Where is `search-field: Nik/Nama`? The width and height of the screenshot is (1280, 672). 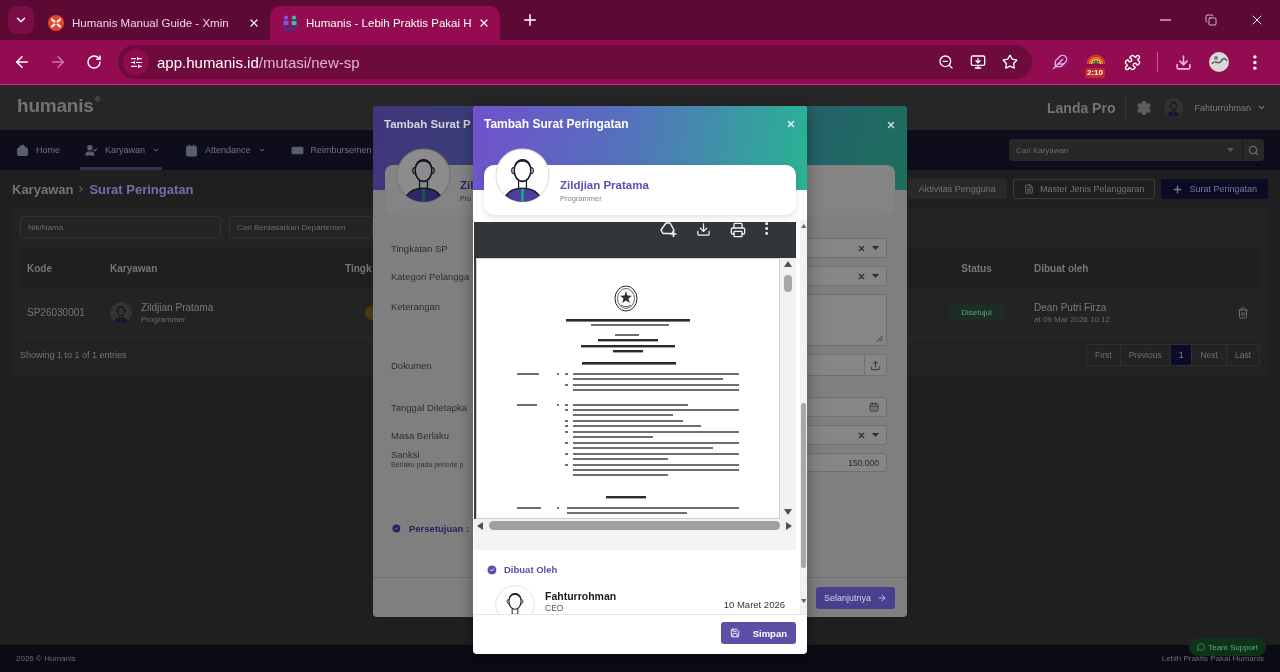
search-field: Nik/Nama is located at coordinates (120, 227).